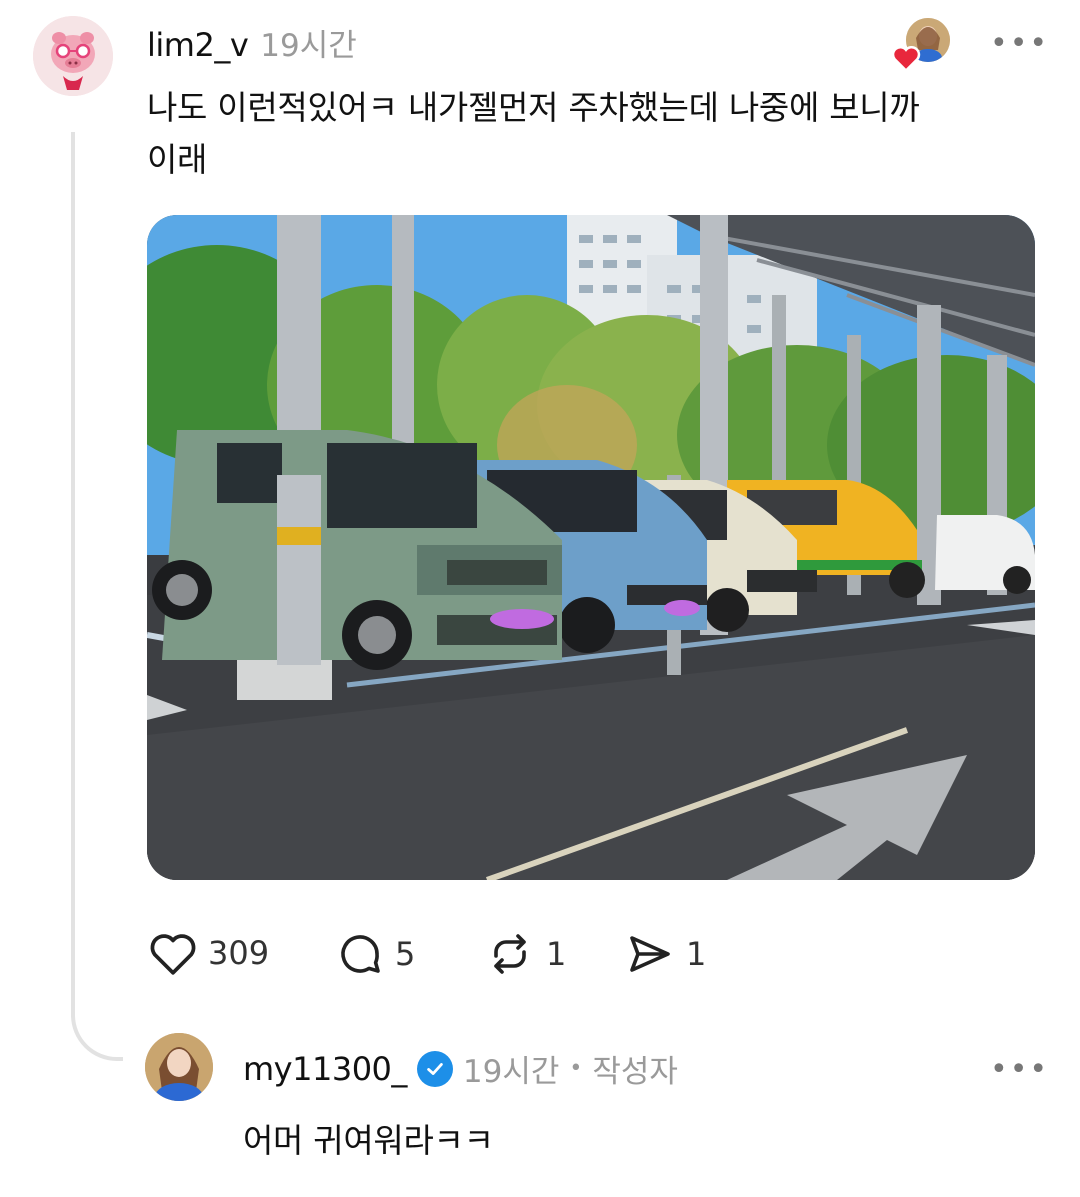 The image size is (1080, 1197). Describe the element at coordinates (597, 134) in the screenshot. I see `post-text: 나도 이런적있어ㅋ 내가젤먼저 주차했는데 나중에 보니까 이래` at that location.